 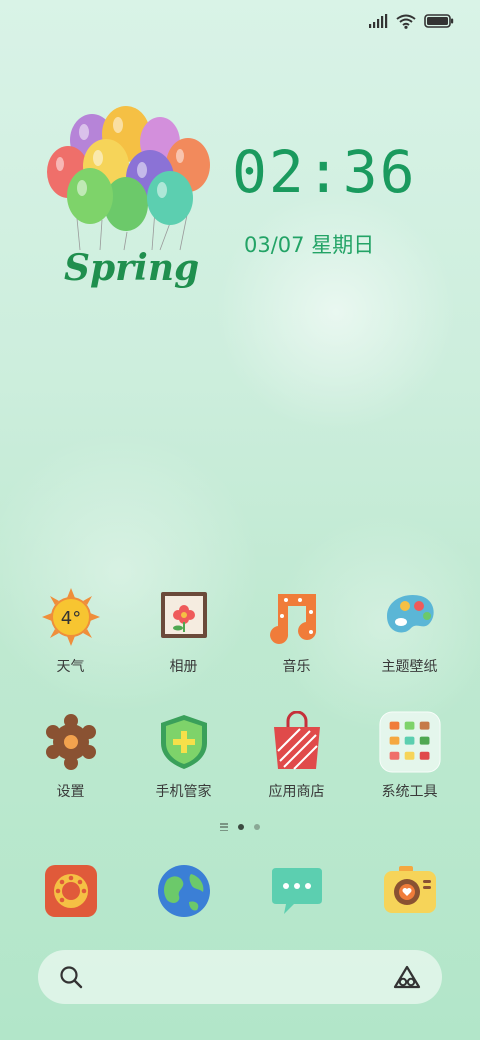 I want to click on app-label: 天气, so click(x=70, y=667).